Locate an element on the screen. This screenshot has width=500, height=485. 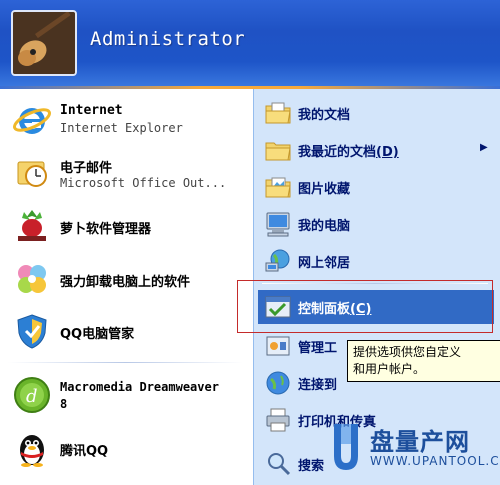
tooltip-line-2: 和用户帐户。 is located at coordinates (389, 369).